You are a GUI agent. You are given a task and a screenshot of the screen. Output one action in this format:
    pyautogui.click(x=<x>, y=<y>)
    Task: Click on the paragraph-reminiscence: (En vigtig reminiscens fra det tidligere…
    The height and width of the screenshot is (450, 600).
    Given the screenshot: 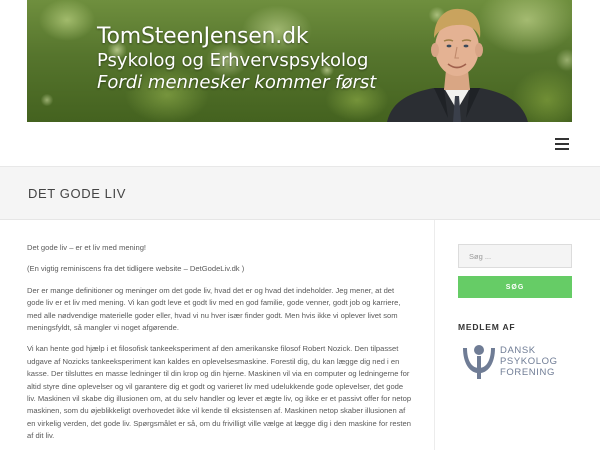 What is the action you would take?
    pyautogui.click(x=136, y=269)
    